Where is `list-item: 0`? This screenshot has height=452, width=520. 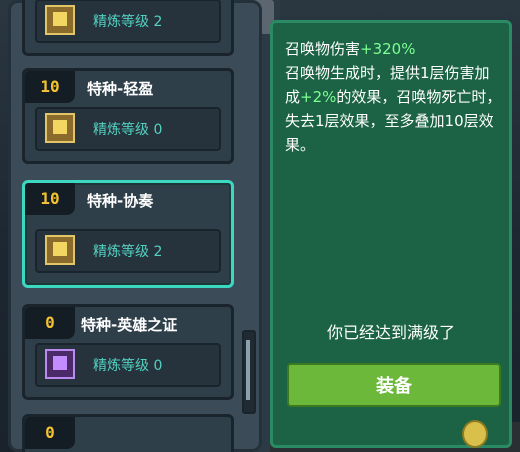
list-item: 0 is located at coordinates (128, 433).